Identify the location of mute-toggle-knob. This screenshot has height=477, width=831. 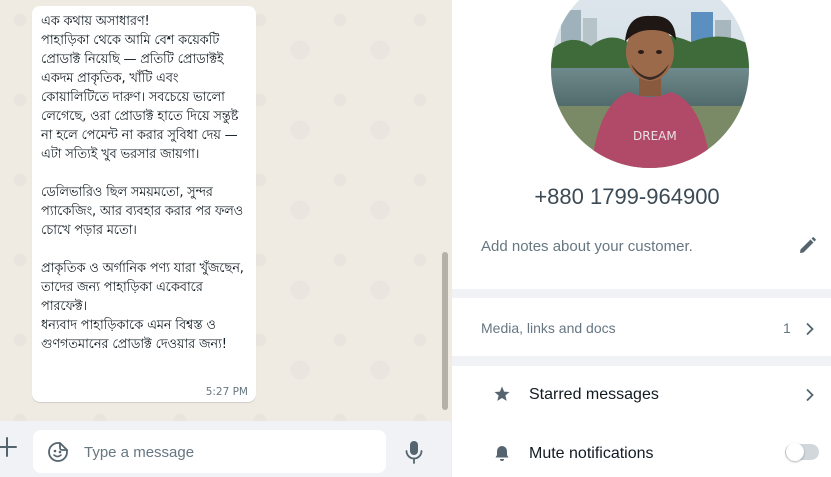
(795, 452).